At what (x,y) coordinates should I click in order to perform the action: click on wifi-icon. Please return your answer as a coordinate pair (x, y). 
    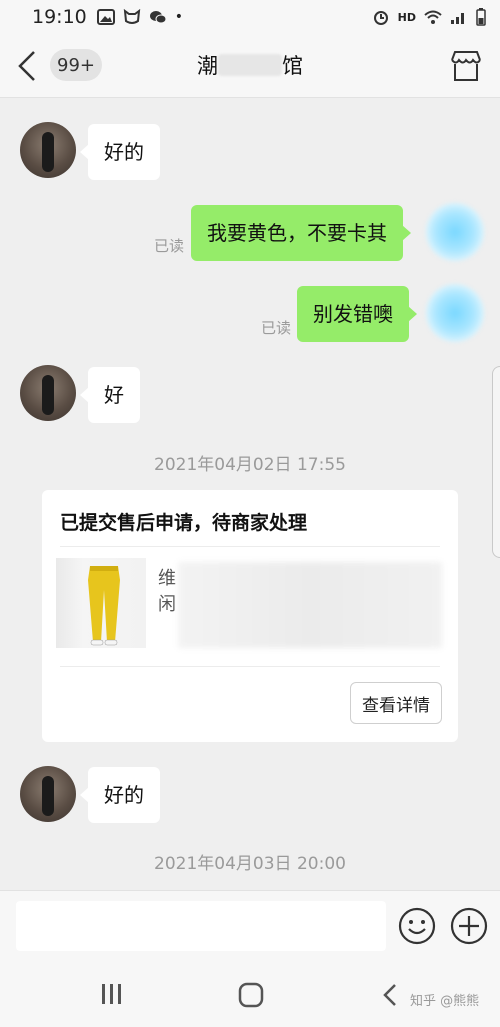
    Looking at the image, I should click on (433, 17).